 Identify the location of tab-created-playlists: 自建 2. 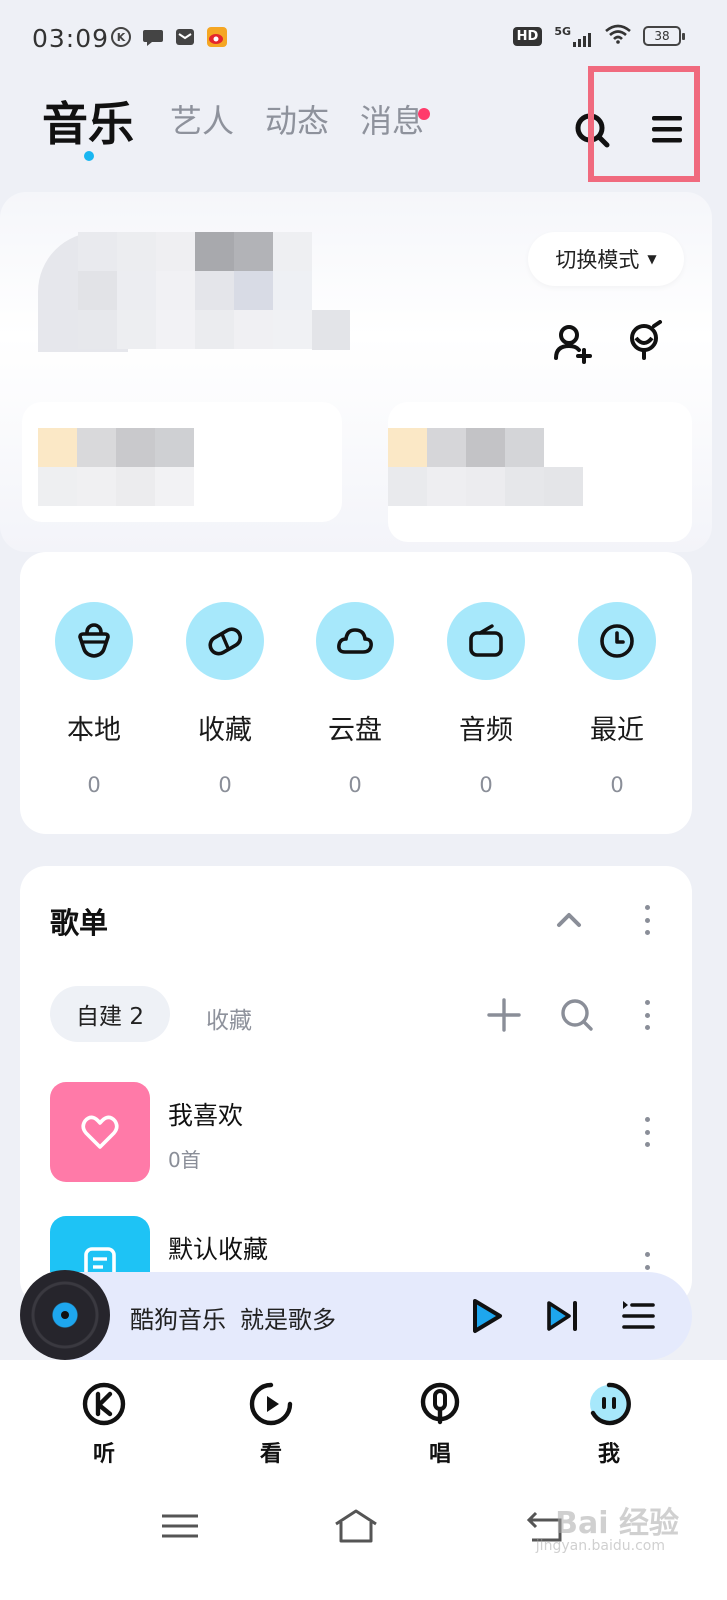
(110, 1014).